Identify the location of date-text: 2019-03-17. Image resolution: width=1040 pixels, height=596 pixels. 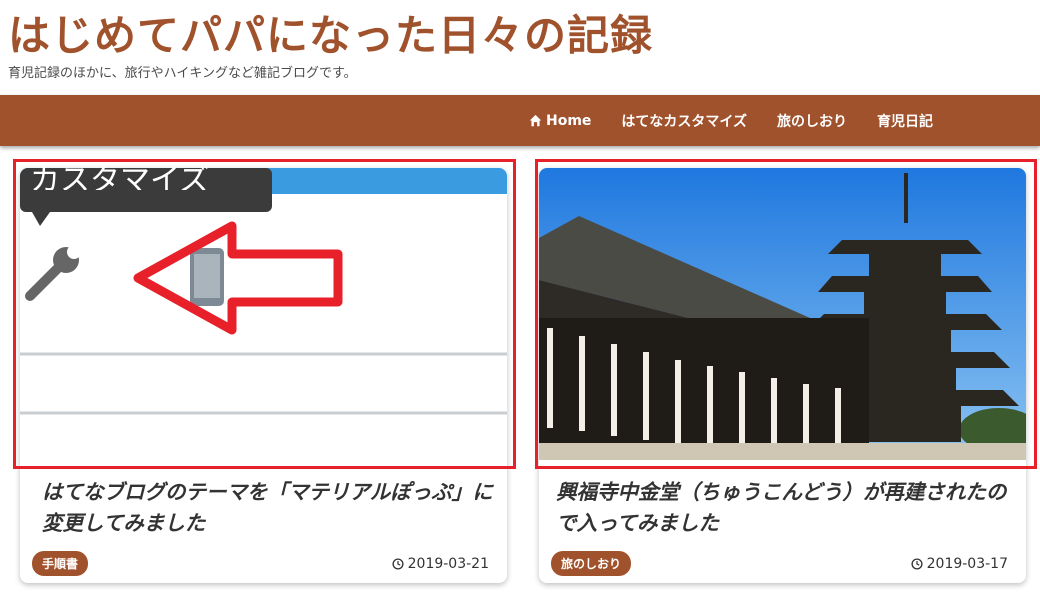
(967, 564).